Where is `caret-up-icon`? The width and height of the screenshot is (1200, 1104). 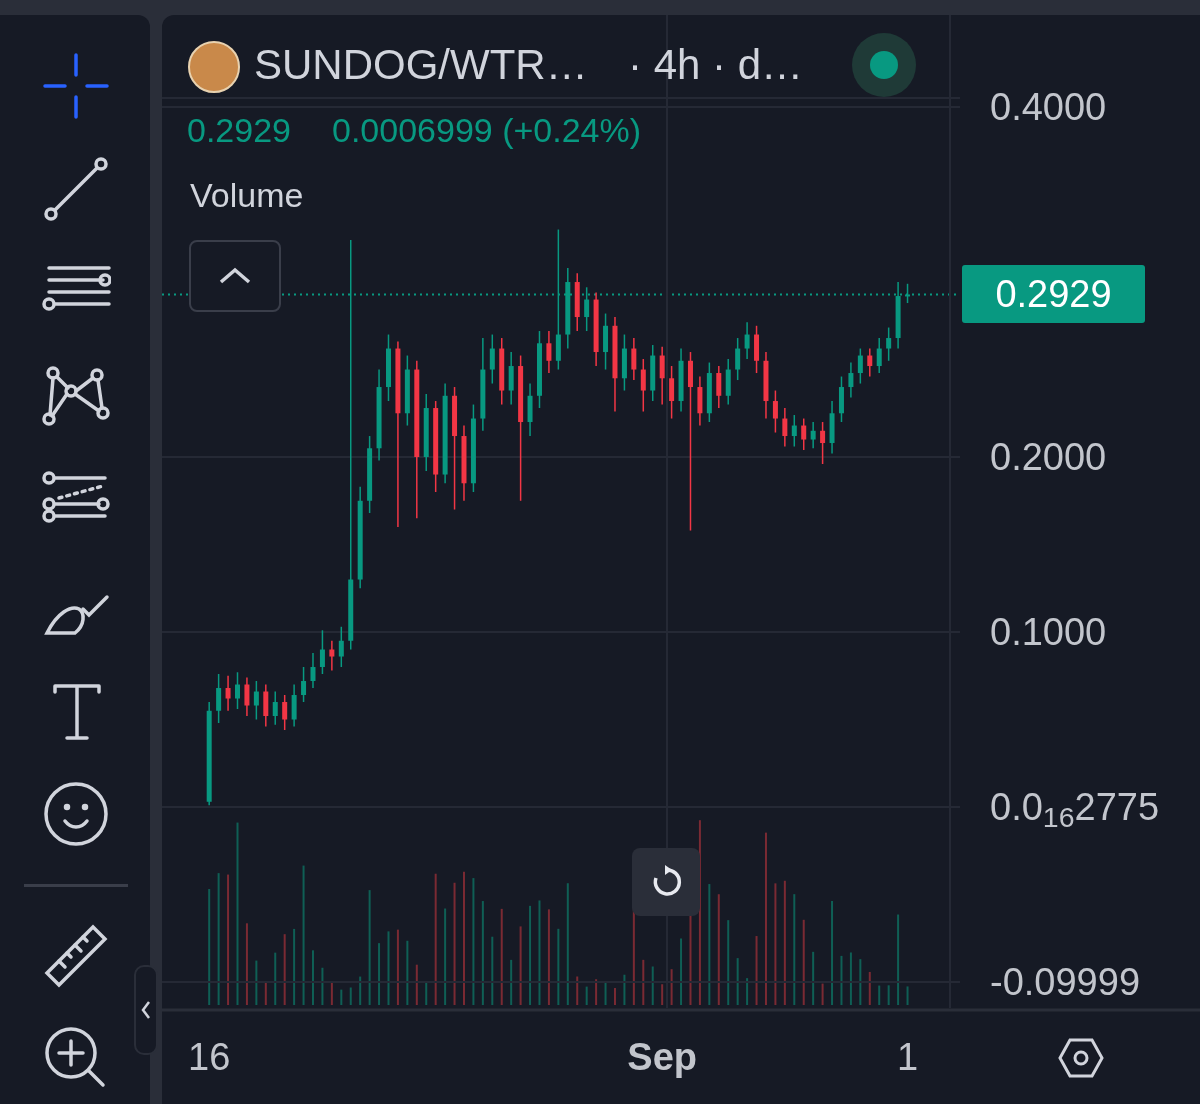
caret-up-icon is located at coordinates (235, 276).